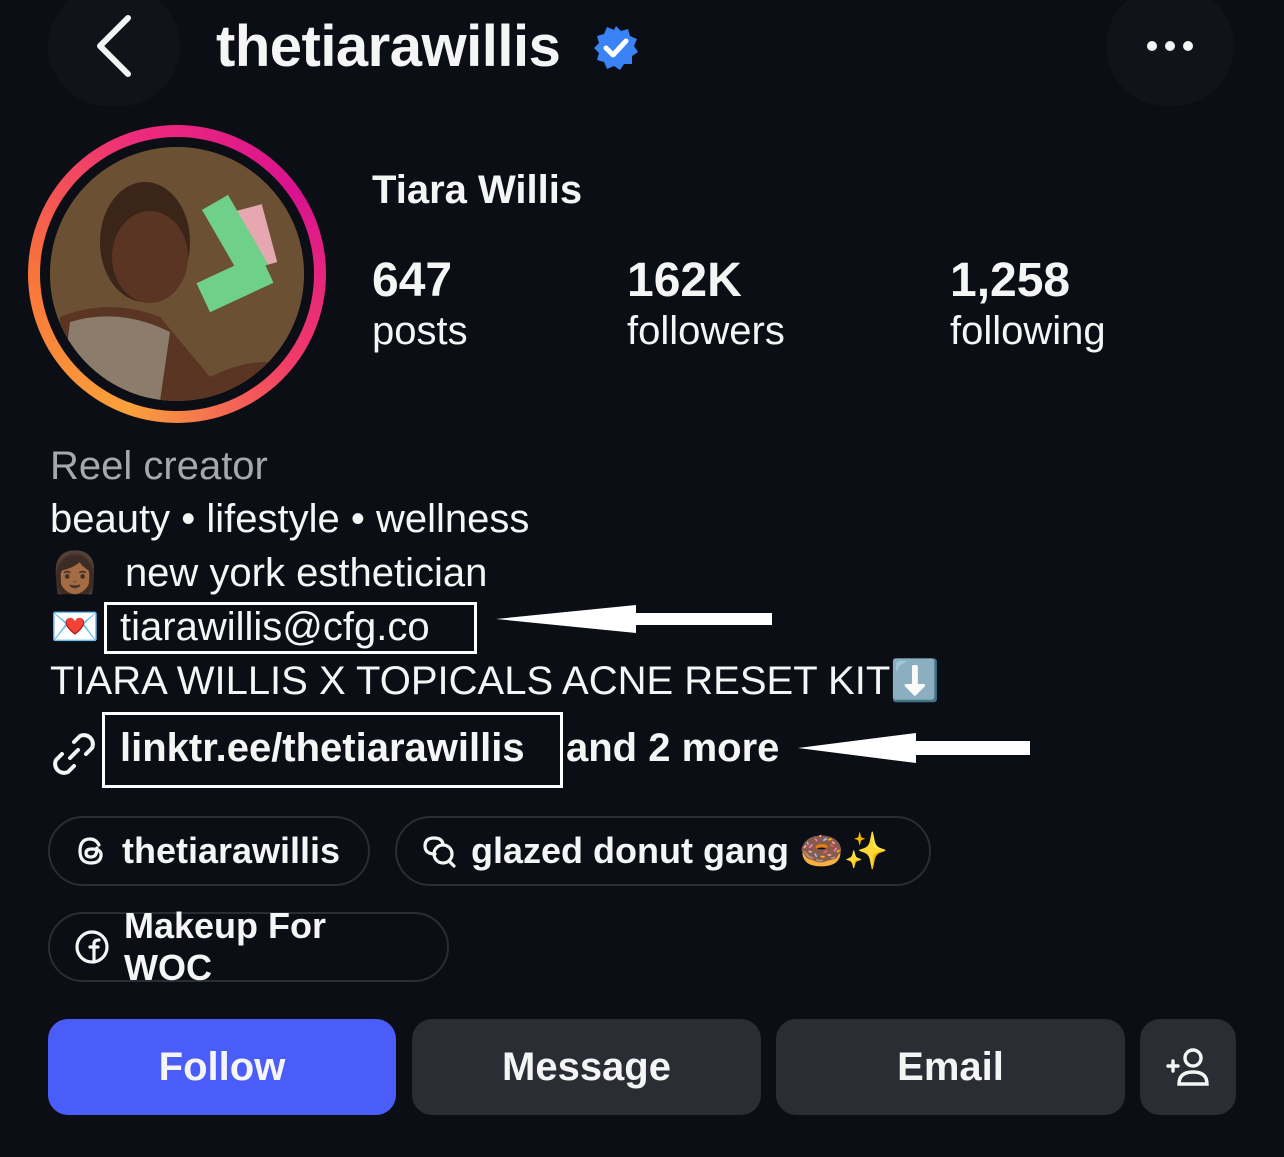  I want to click on profile-full-name: Tiara Willis, so click(477, 190).